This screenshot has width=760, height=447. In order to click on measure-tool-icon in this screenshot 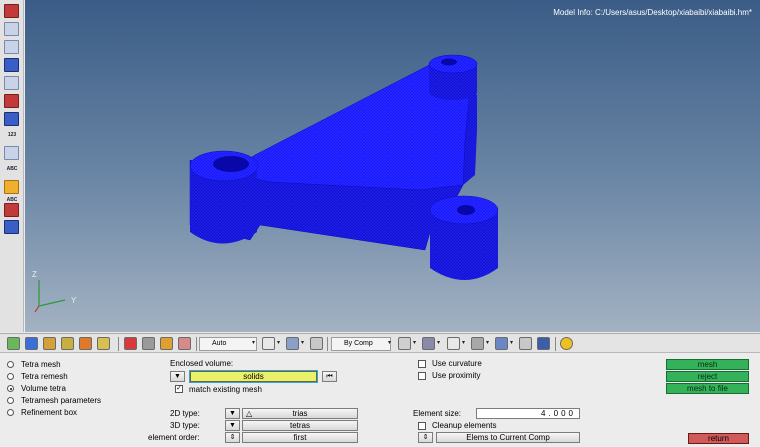, I will do `click(11, 153)`.